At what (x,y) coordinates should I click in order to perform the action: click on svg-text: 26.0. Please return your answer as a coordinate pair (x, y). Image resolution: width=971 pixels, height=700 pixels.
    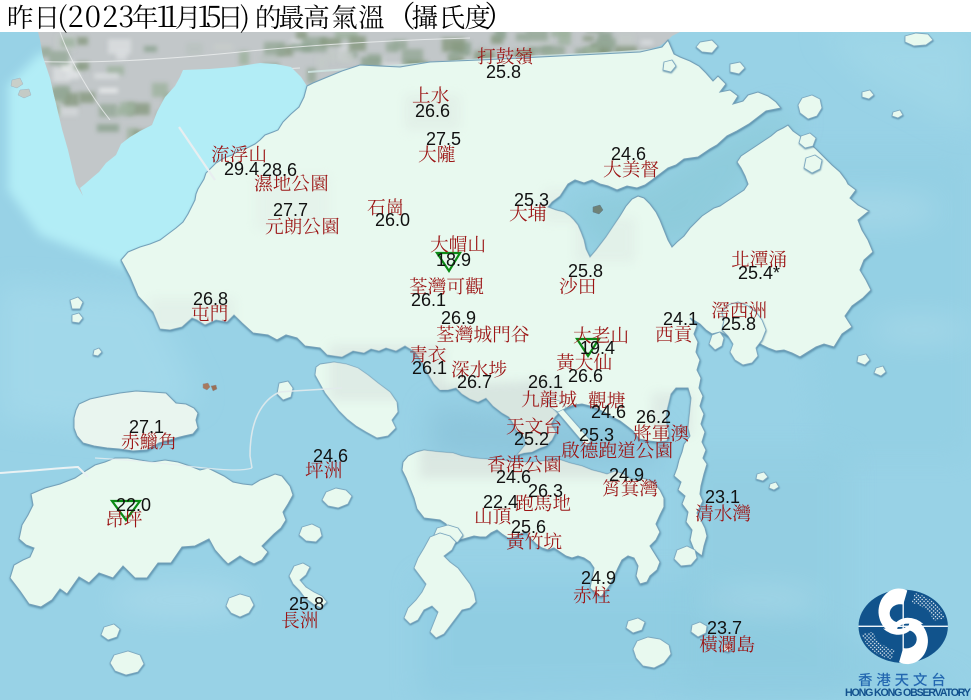
    Looking at the image, I should click on (392, 220).